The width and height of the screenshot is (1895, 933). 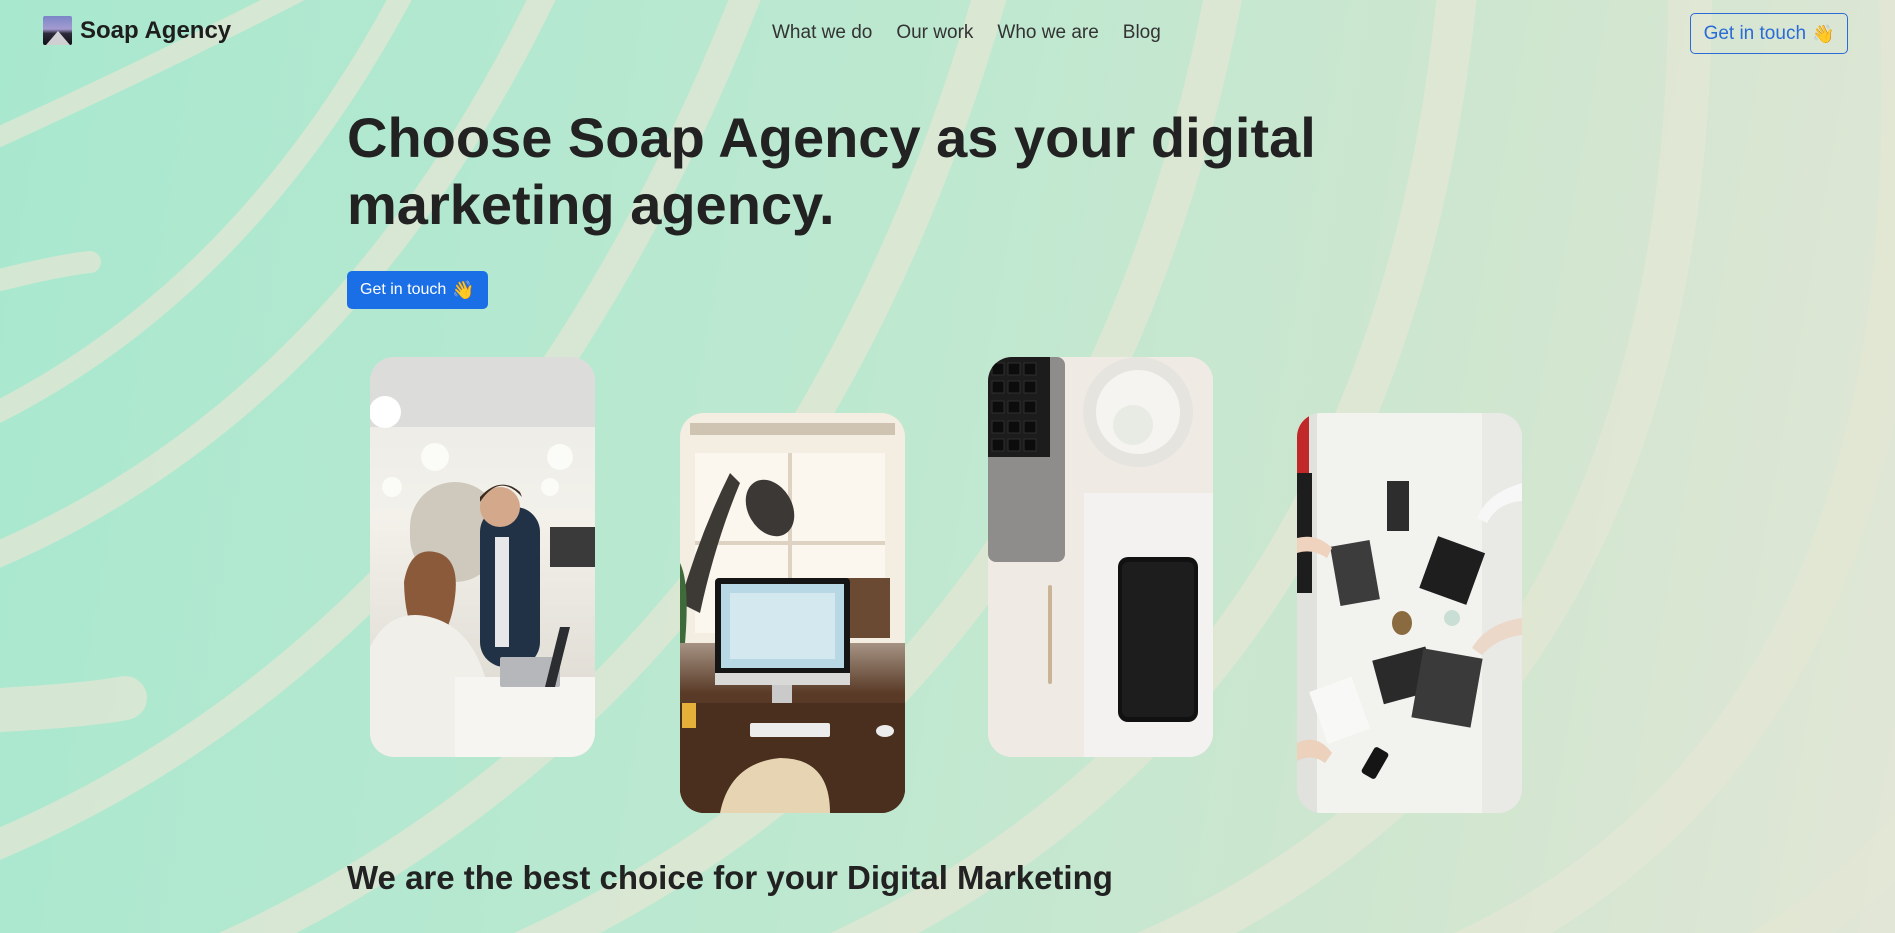 What do you see at coordinates (1409, 613) in the screenshot?
I see `team-meeting-photo` at bounding box center [1409, 613].